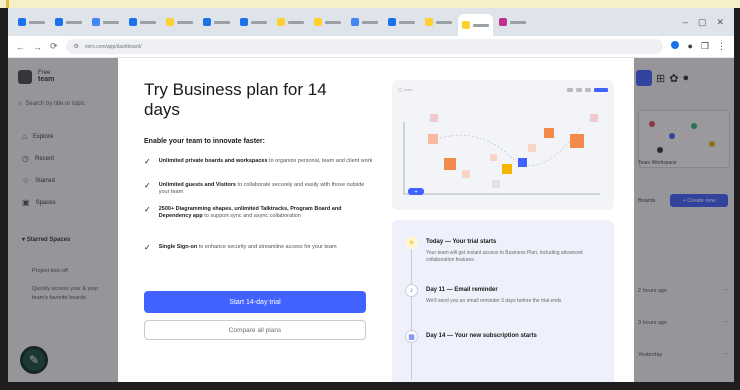 This screenshot has width=740, height=390. I want to click on calendar-icon: ▦, so click(411, 336).